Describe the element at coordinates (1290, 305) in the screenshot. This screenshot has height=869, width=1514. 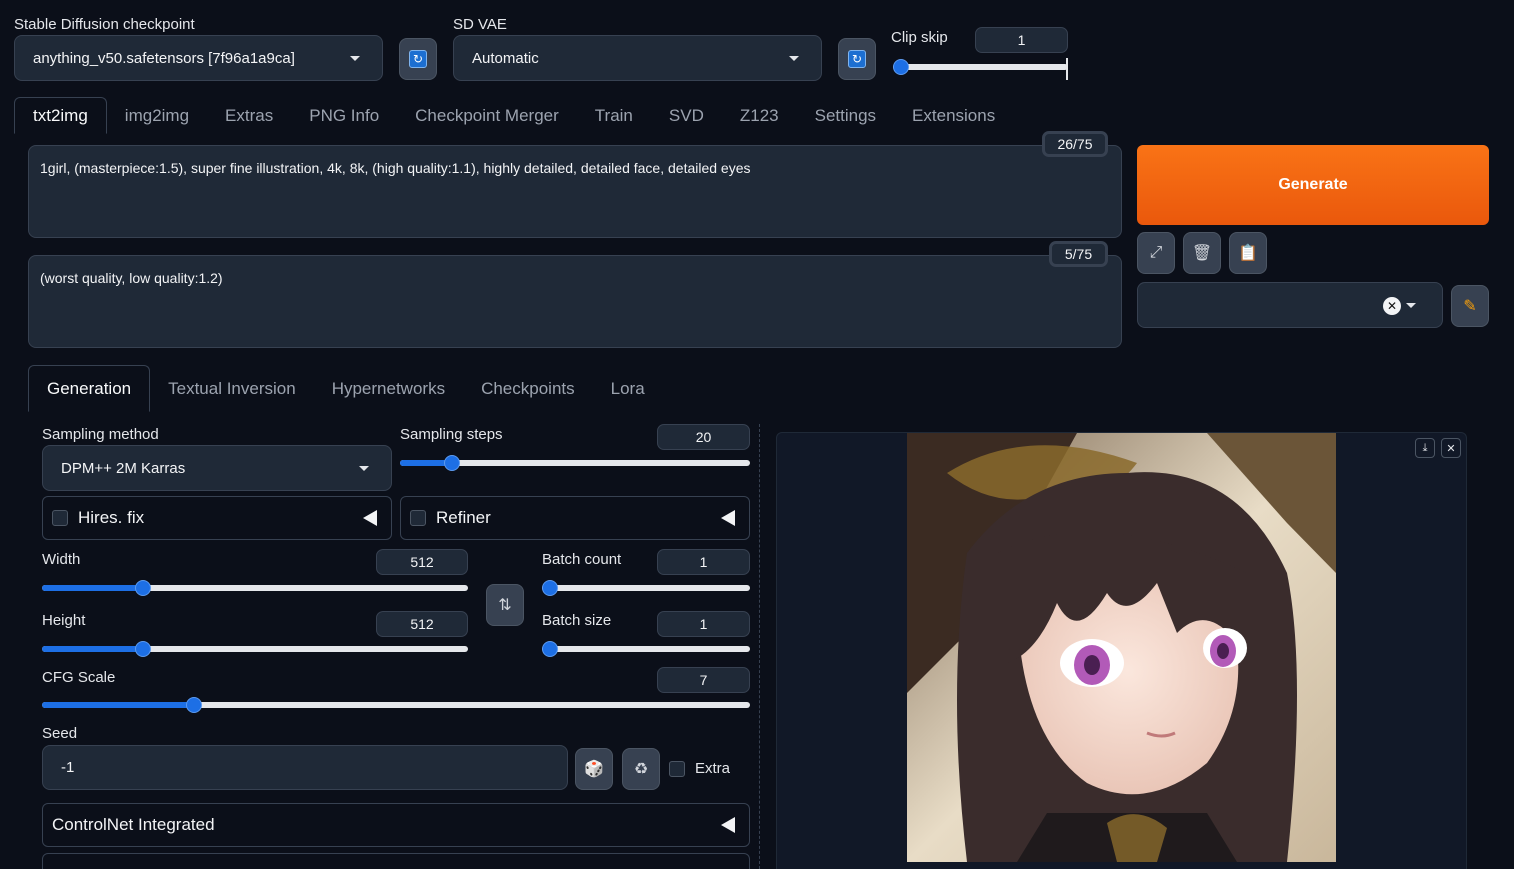
I see `styles-dropdown: ✕` at that location.